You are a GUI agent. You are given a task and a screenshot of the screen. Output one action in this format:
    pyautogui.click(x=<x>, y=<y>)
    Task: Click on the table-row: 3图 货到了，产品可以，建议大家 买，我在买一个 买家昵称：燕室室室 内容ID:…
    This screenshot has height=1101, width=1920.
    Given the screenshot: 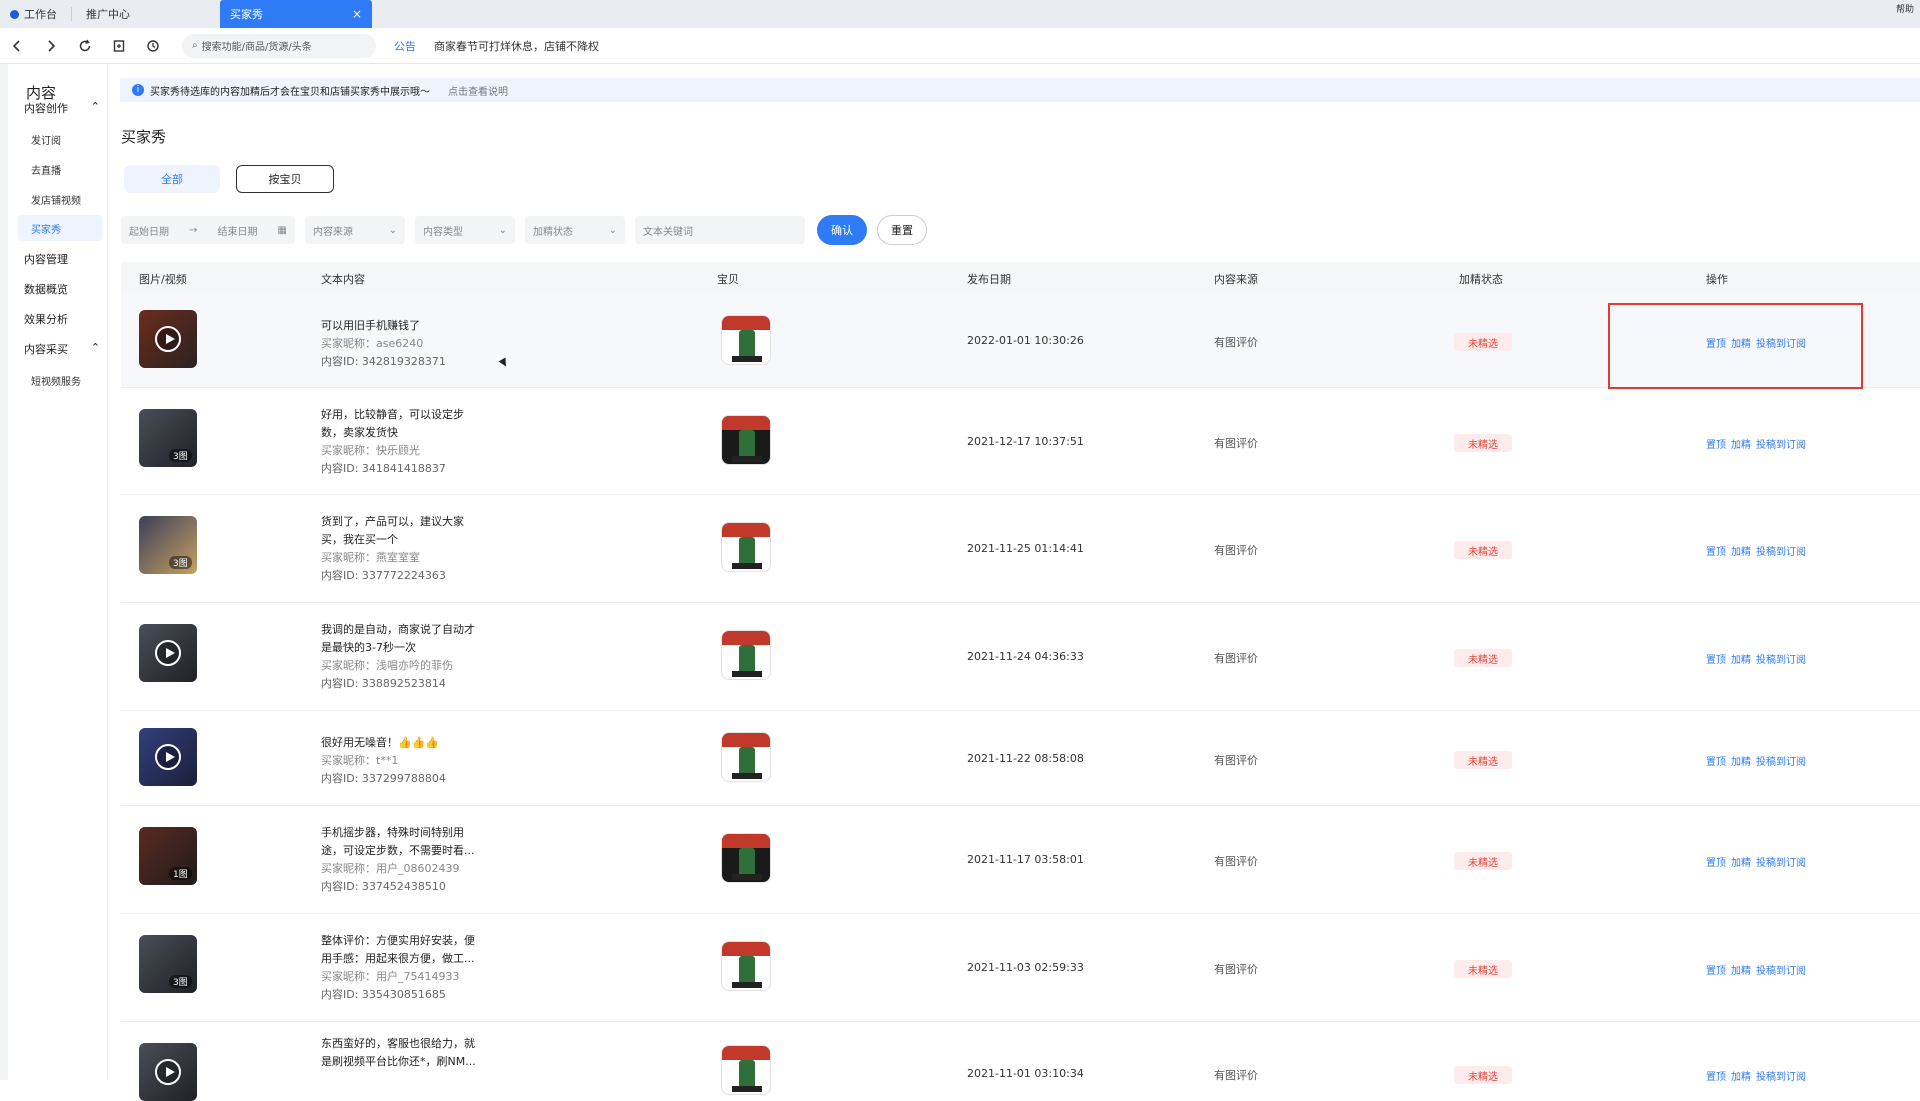 What is the action you would take?
    pyautogui.click(x=1020, y=549)
    